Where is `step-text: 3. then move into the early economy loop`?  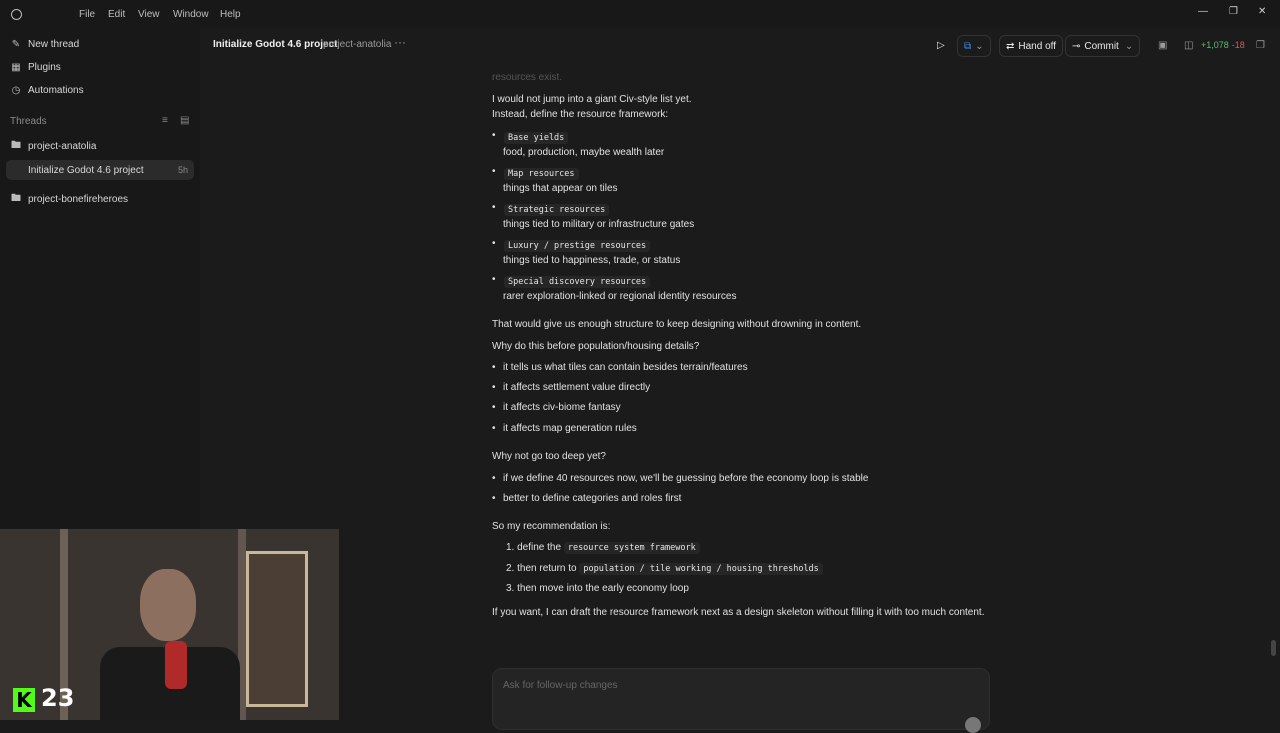
step-text: 3. then move into the early economy loop is located at coordinates (597, 588).